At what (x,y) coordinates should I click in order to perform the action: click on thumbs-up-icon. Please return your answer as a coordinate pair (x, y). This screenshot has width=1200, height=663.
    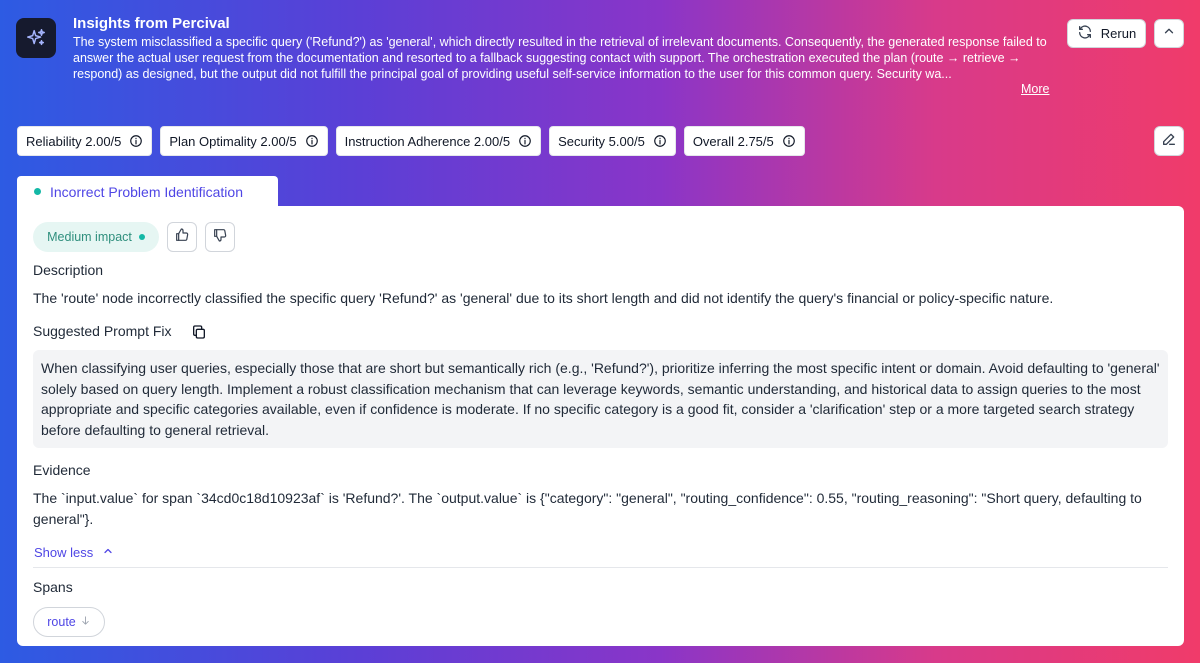
    Looking at the image, I should click on (182, 237).